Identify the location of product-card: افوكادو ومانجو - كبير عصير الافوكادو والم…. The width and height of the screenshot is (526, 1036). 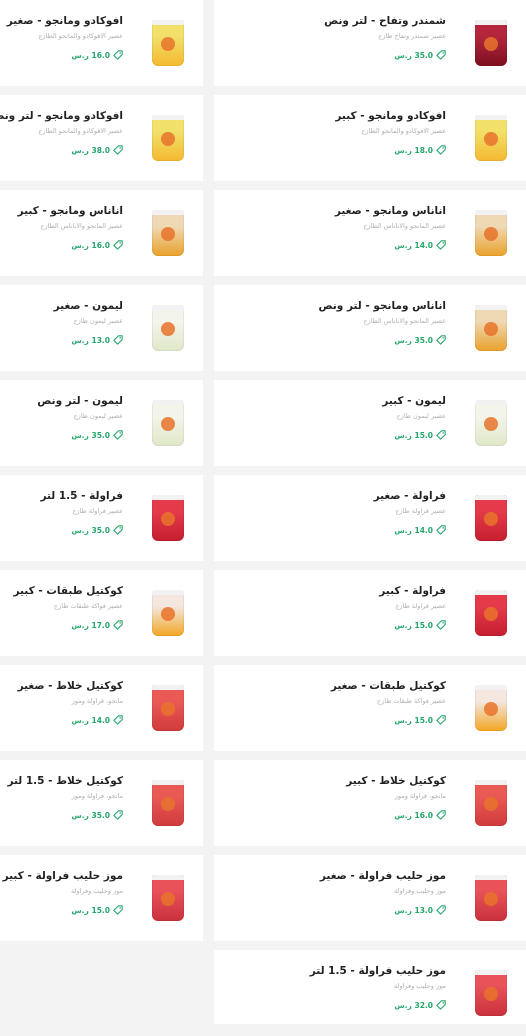
(370, 138).